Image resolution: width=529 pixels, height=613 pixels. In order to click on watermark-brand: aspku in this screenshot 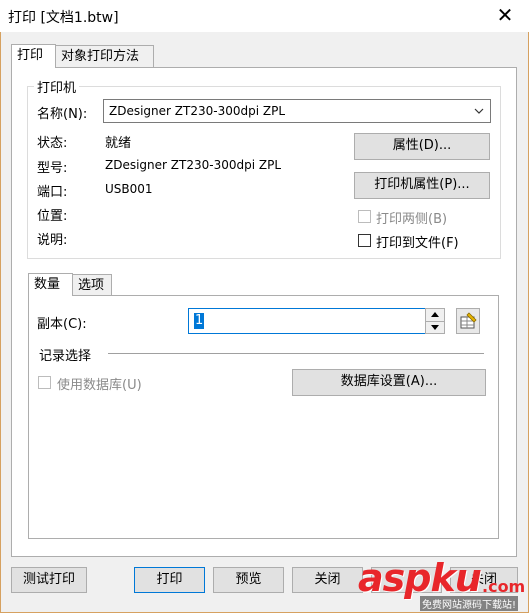, I will do `click(420, 578)`.